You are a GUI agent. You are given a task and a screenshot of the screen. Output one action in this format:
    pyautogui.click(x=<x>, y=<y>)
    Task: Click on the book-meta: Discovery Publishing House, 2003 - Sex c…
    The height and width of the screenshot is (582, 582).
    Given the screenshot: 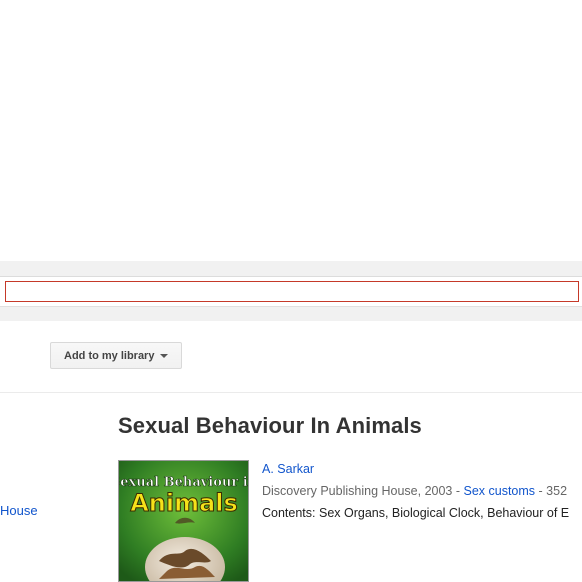 What is the action you would take?
    pyautogui.click(x=414, y=491)
    